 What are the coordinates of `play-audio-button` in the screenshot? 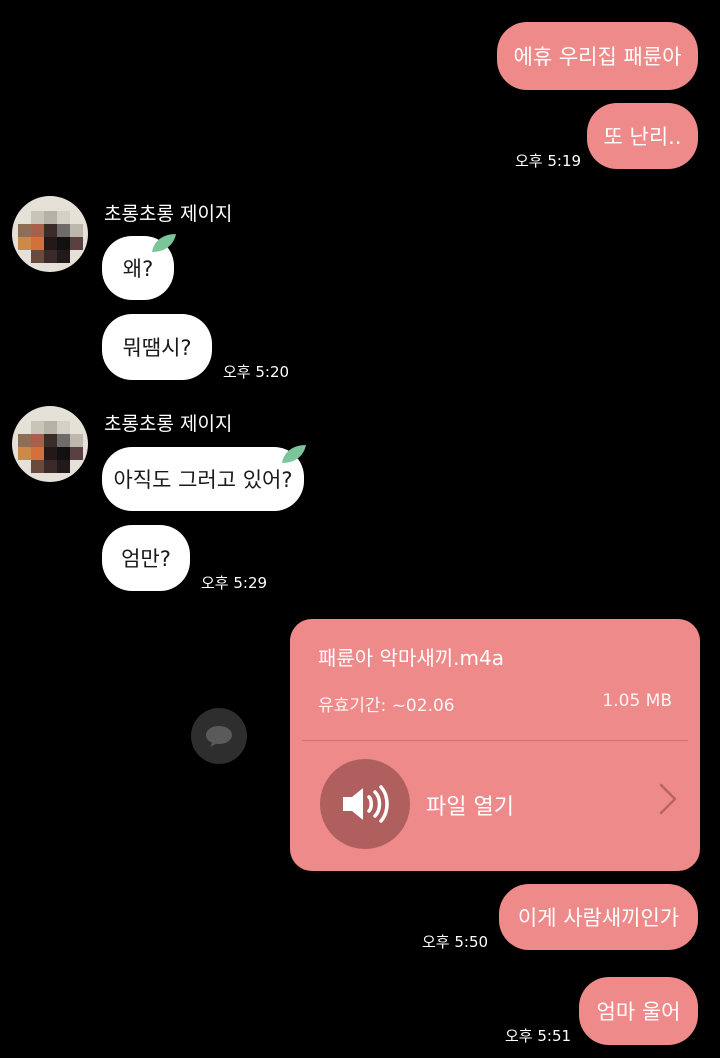 It's located at (365, 804).